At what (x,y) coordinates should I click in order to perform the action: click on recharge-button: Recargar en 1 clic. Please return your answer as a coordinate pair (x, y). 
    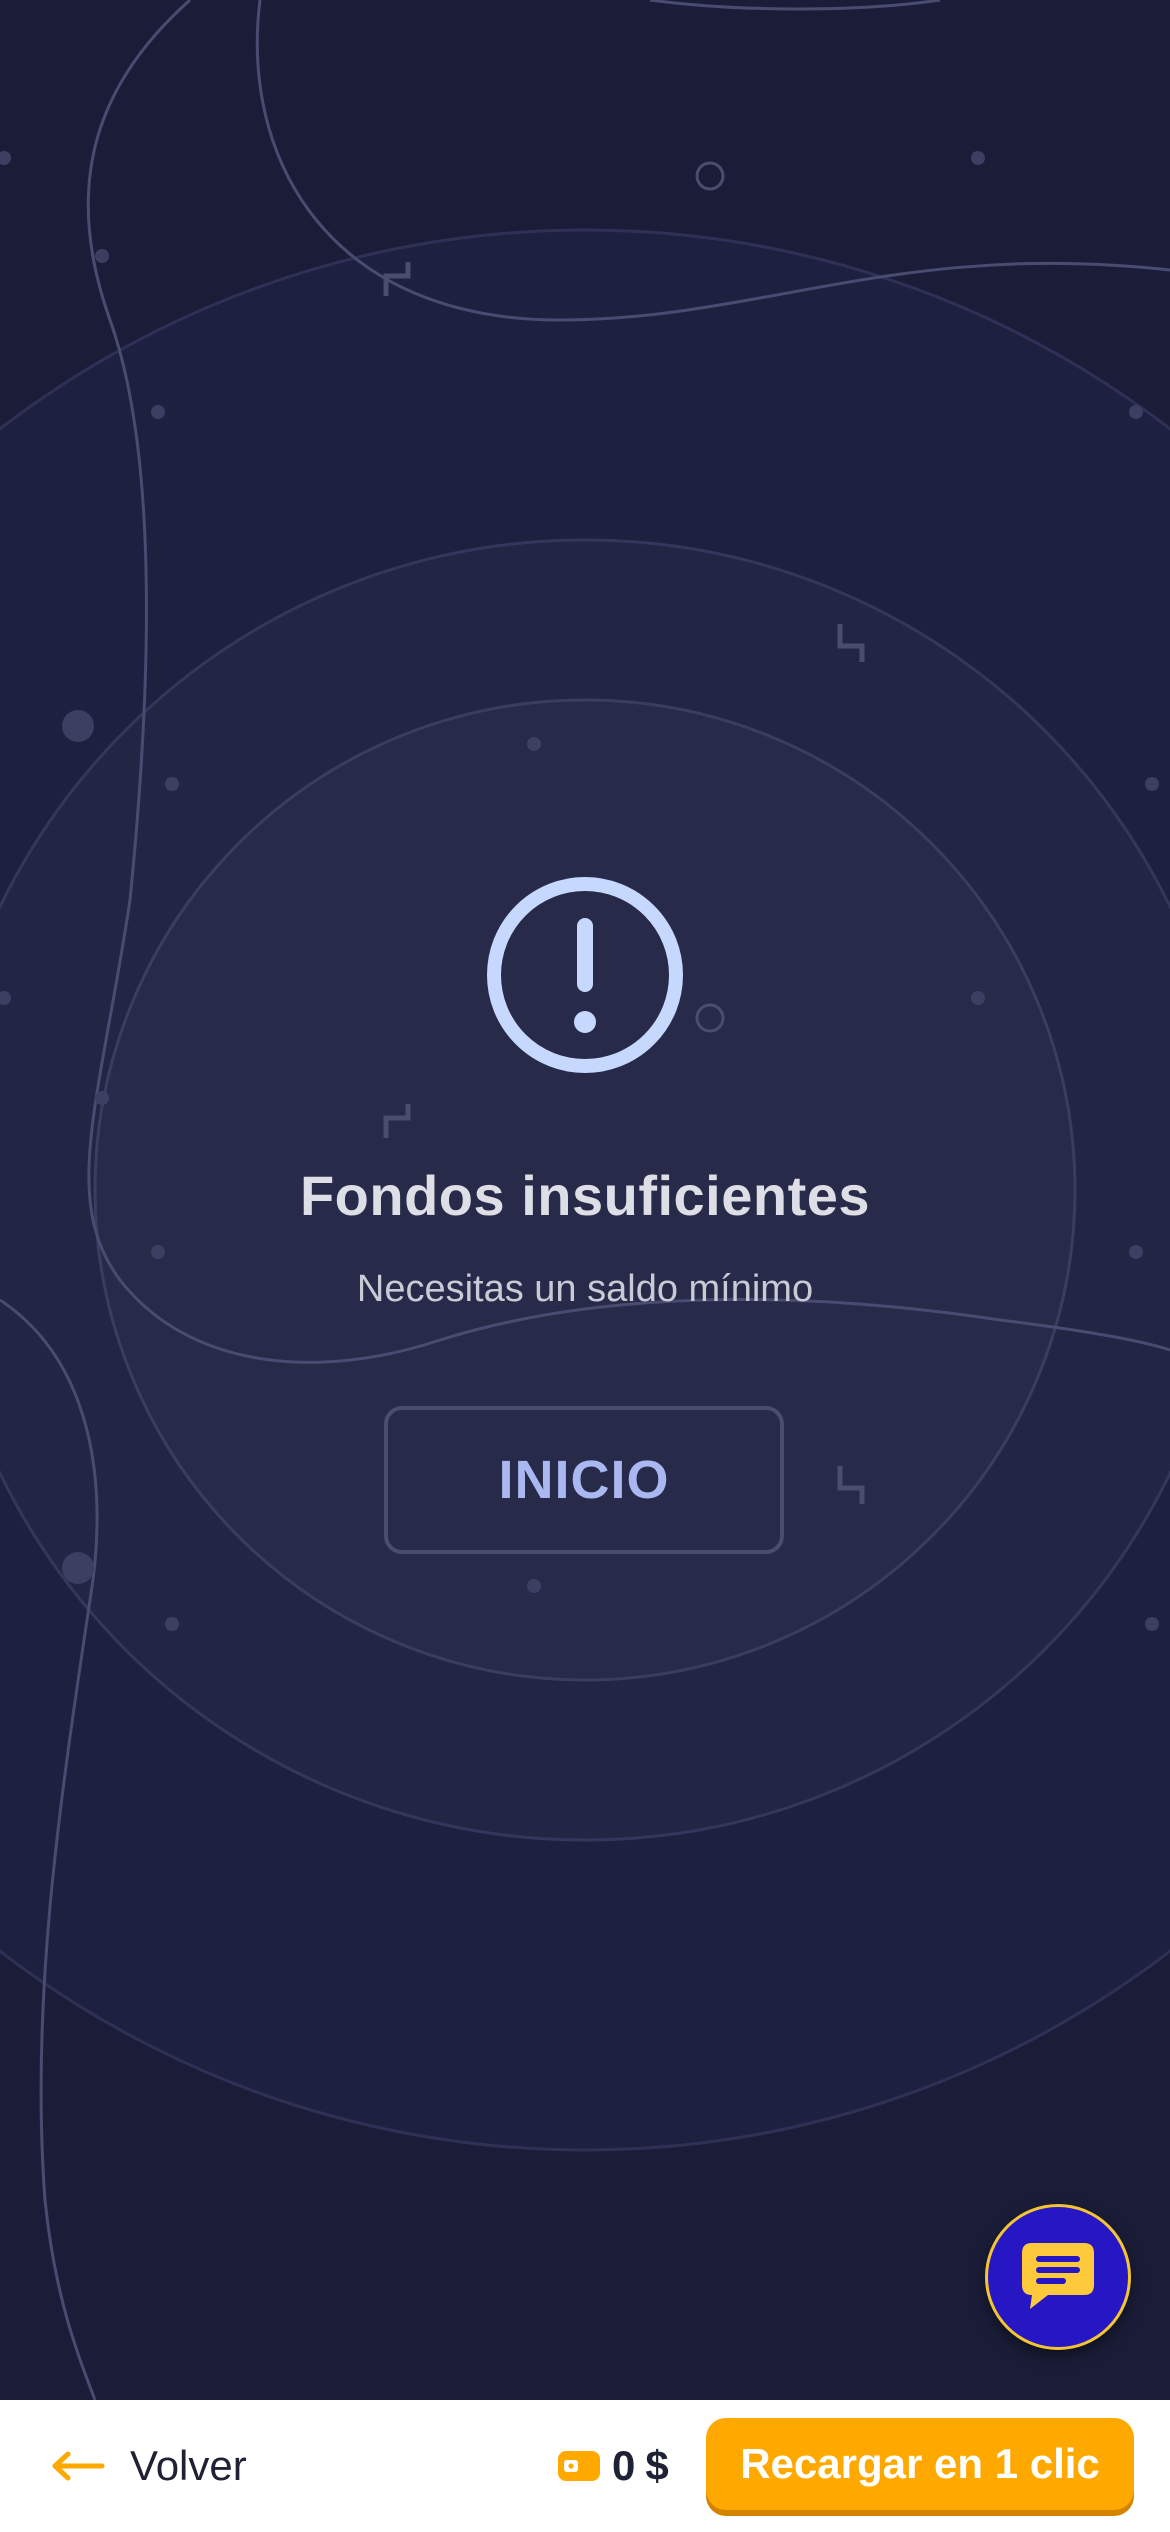
    Looking at the image, I should click on (920, 2464).